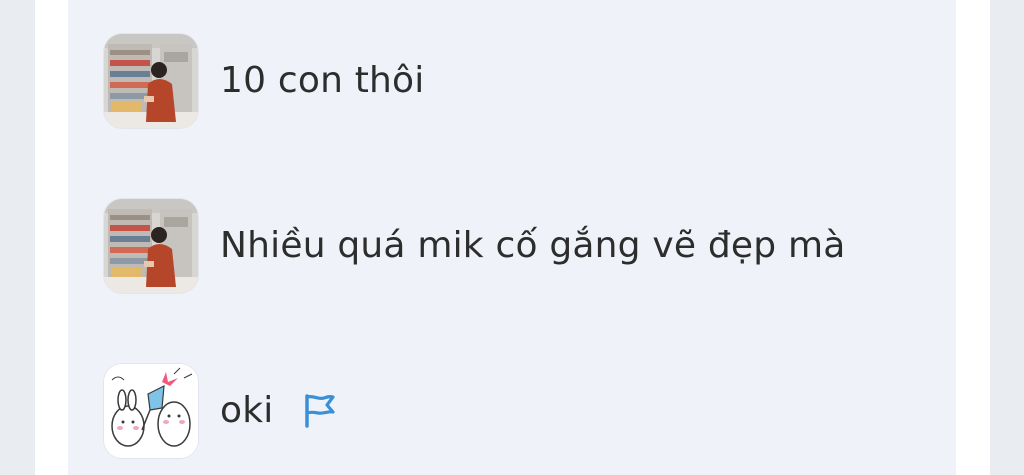  I want to click on chat-message: 10 con thôi, so click(264, 81).